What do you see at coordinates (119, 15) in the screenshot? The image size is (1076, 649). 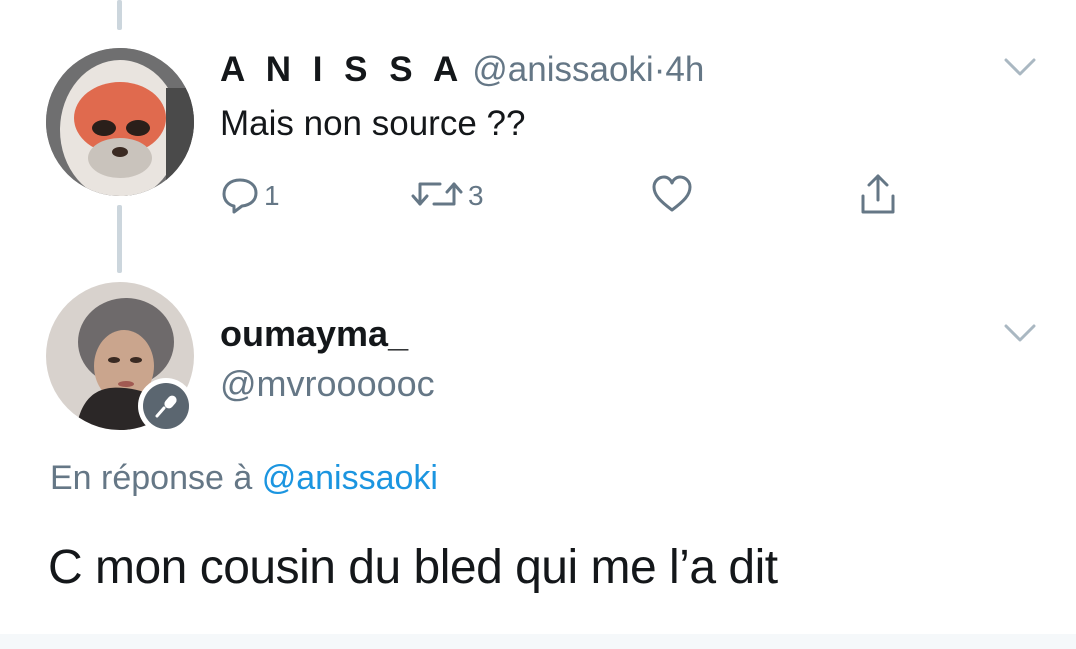 I see `thread-line-top` at bounding box center [119, 15].